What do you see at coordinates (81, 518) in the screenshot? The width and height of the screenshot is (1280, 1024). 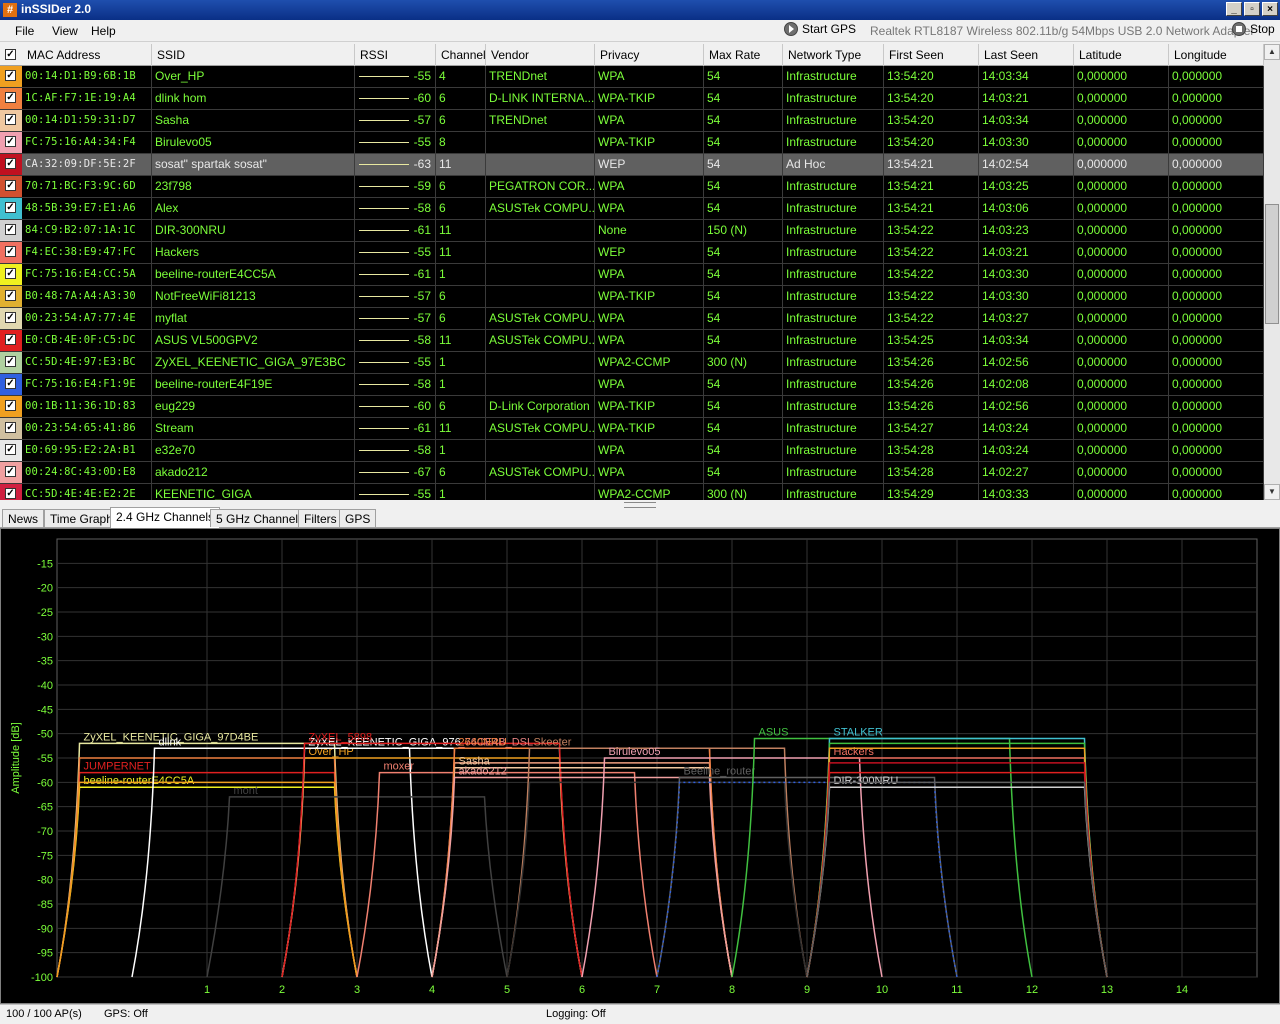 I see `tab-time-graph: Time Graph` at bounding box center [81, 518].